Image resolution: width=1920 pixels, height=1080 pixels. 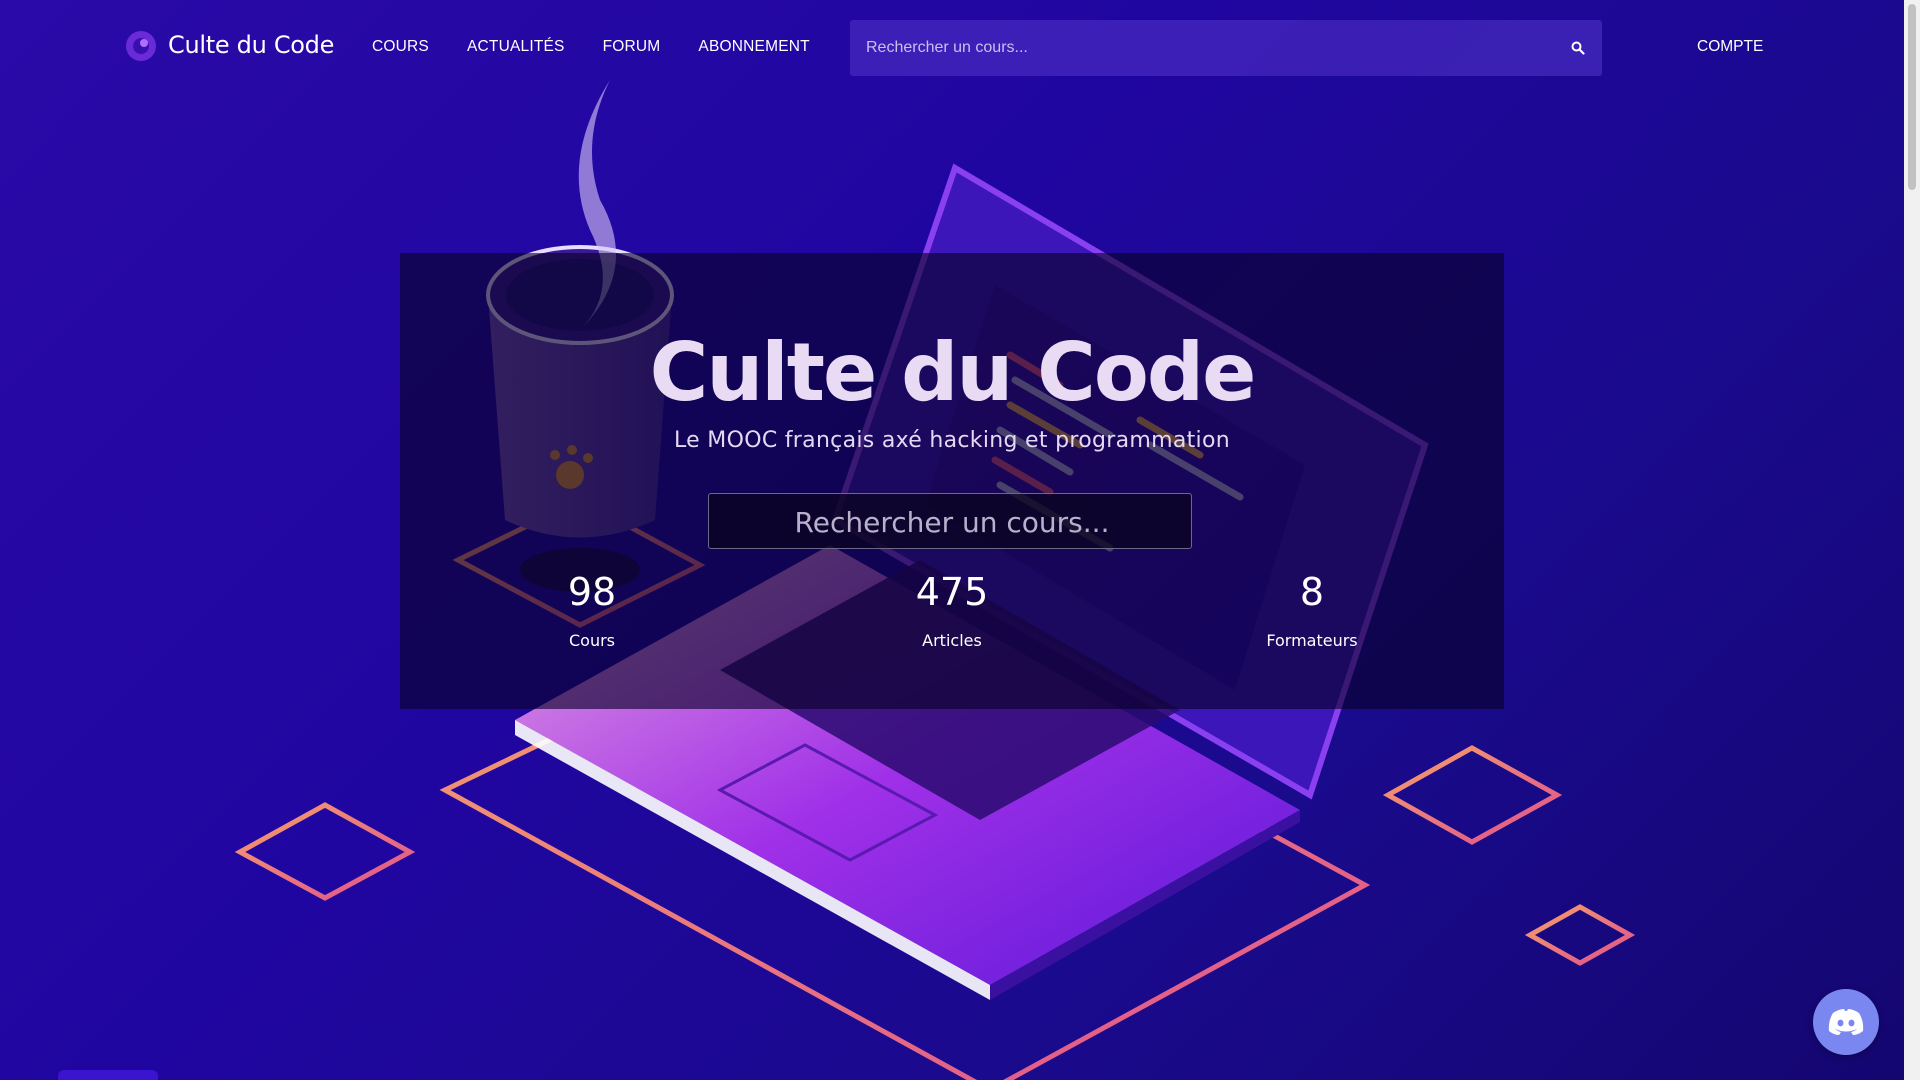 I want to click on top-search-input, so click(x=1202, y=48).